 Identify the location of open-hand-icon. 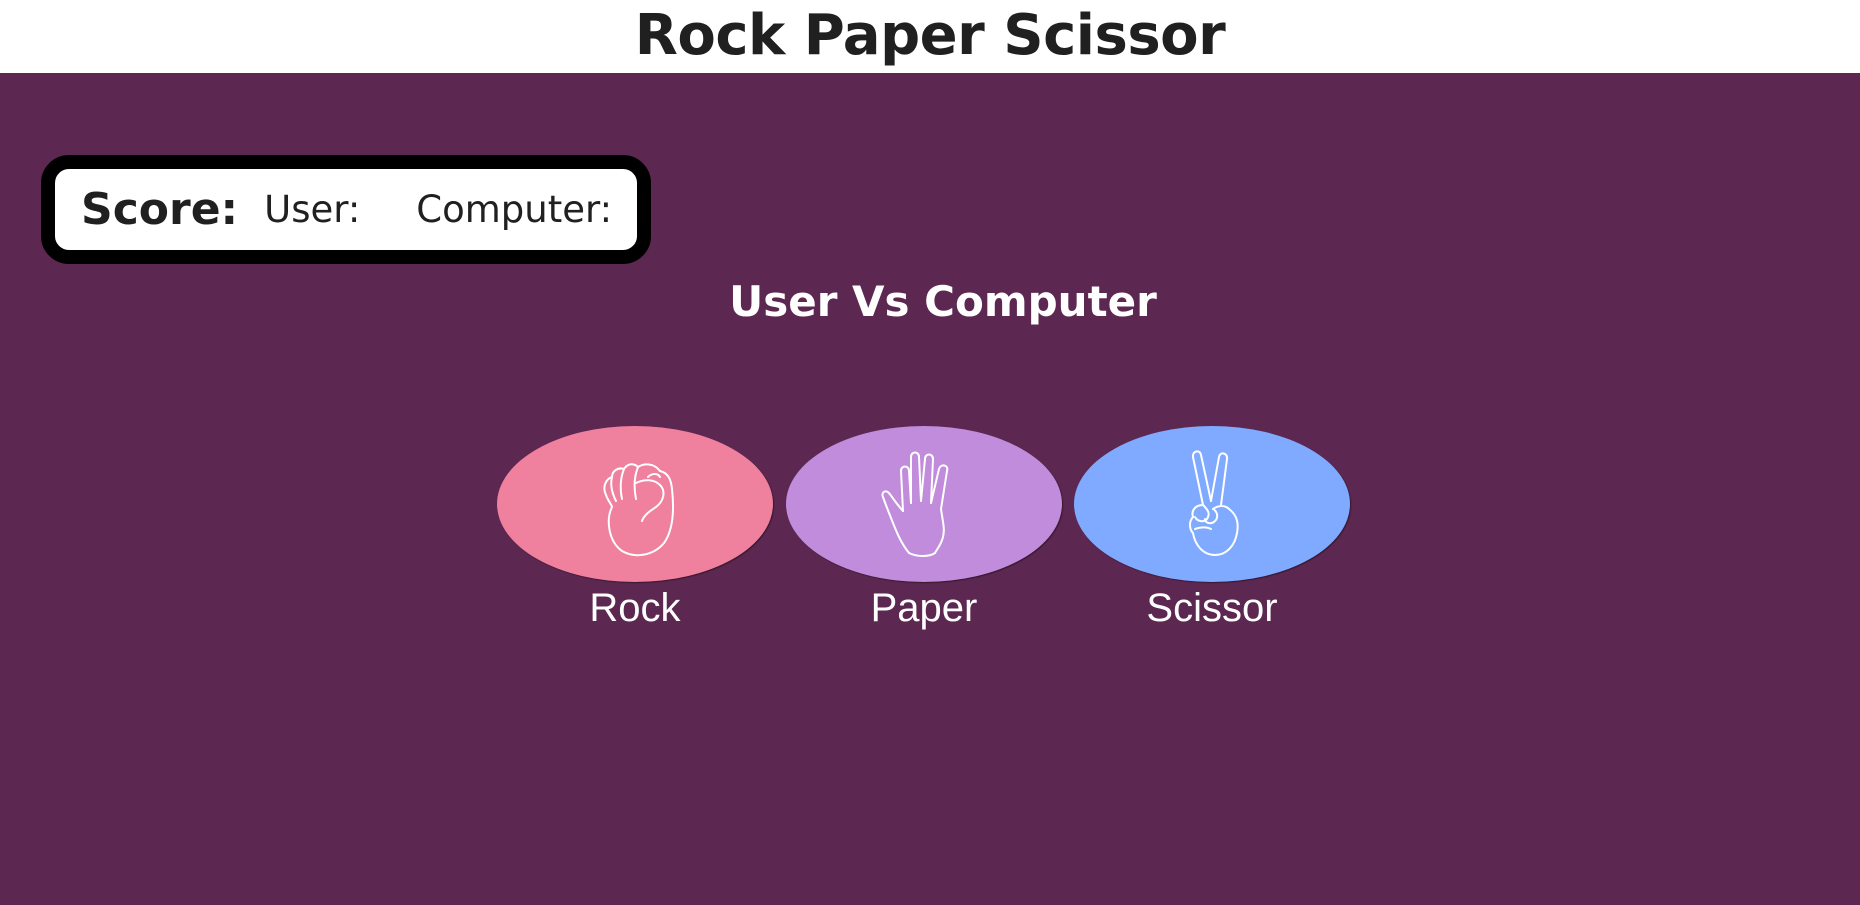
(915, 504).